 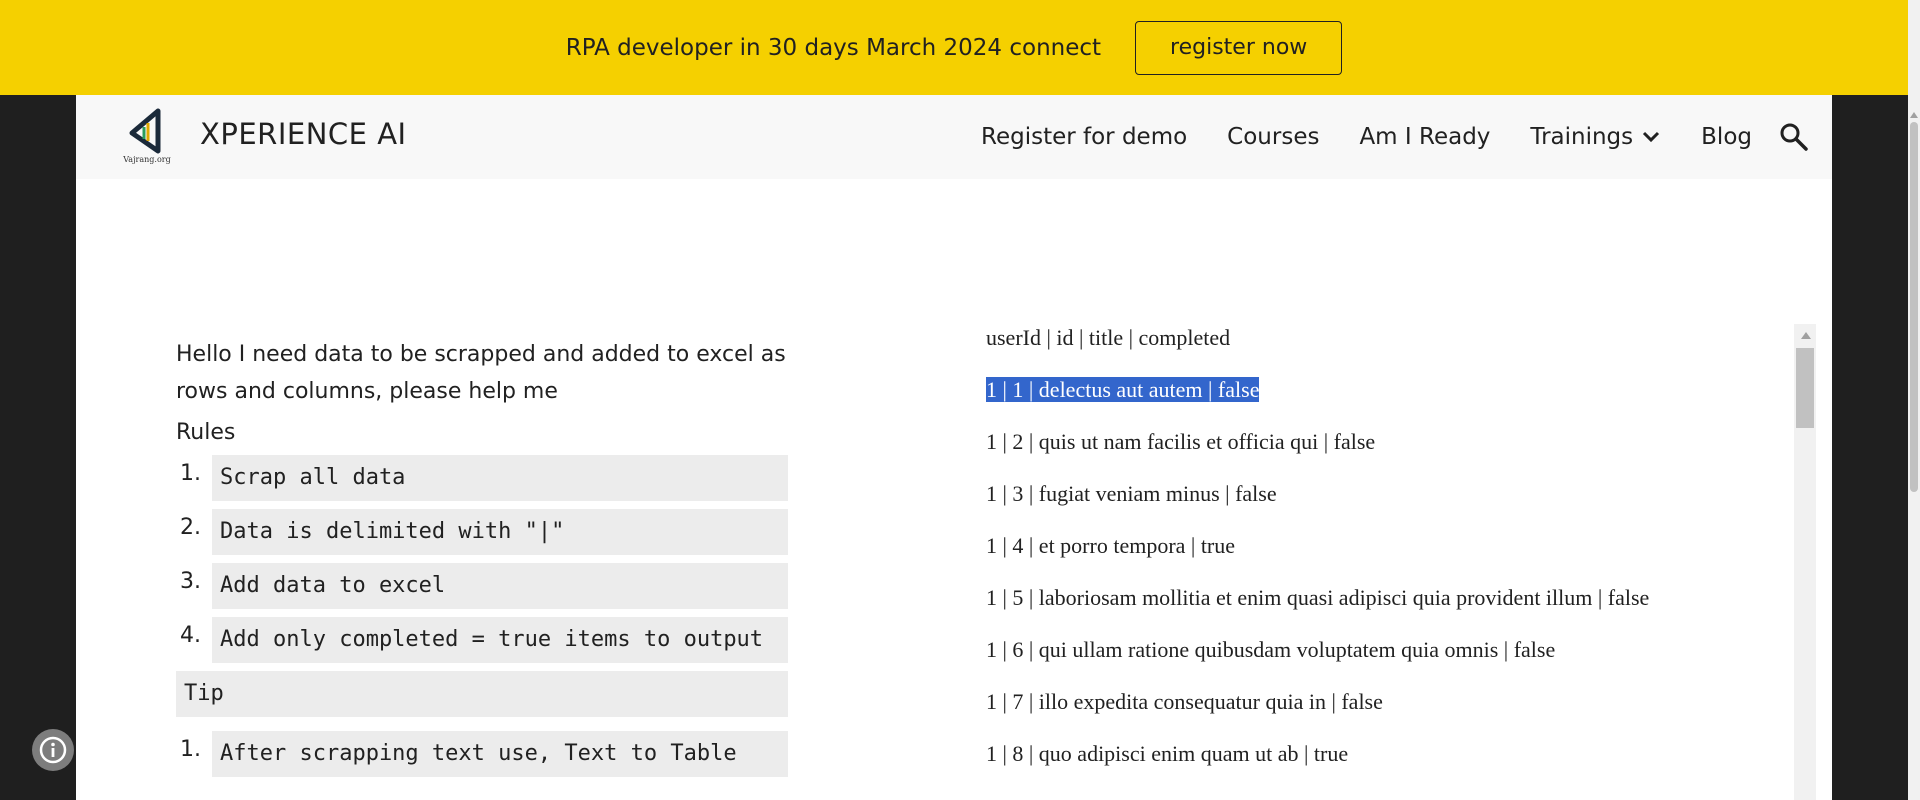 I want to click on data-row: 1 | 3 | fugiat veniam minus | false, so click(x=1131, y=493).